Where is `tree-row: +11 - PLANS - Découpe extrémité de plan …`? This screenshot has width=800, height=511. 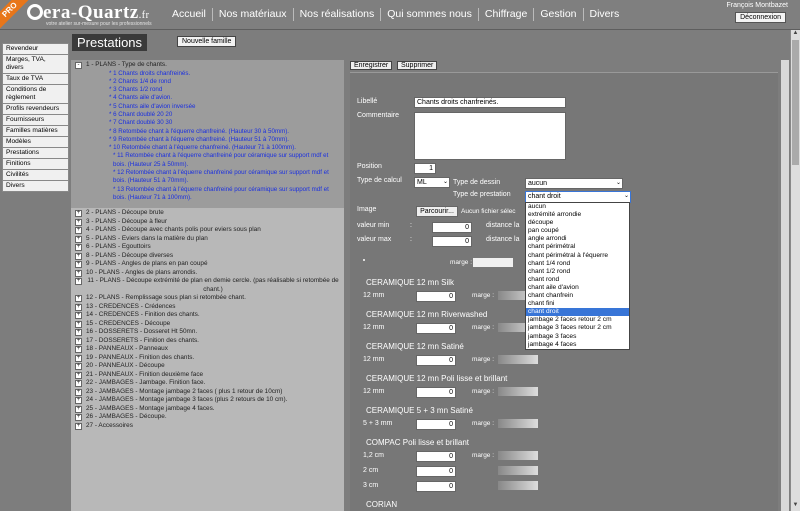
tree-row: +11 - PLANS - Découpe extrémité de plan … is located at coordinates (207, 285).